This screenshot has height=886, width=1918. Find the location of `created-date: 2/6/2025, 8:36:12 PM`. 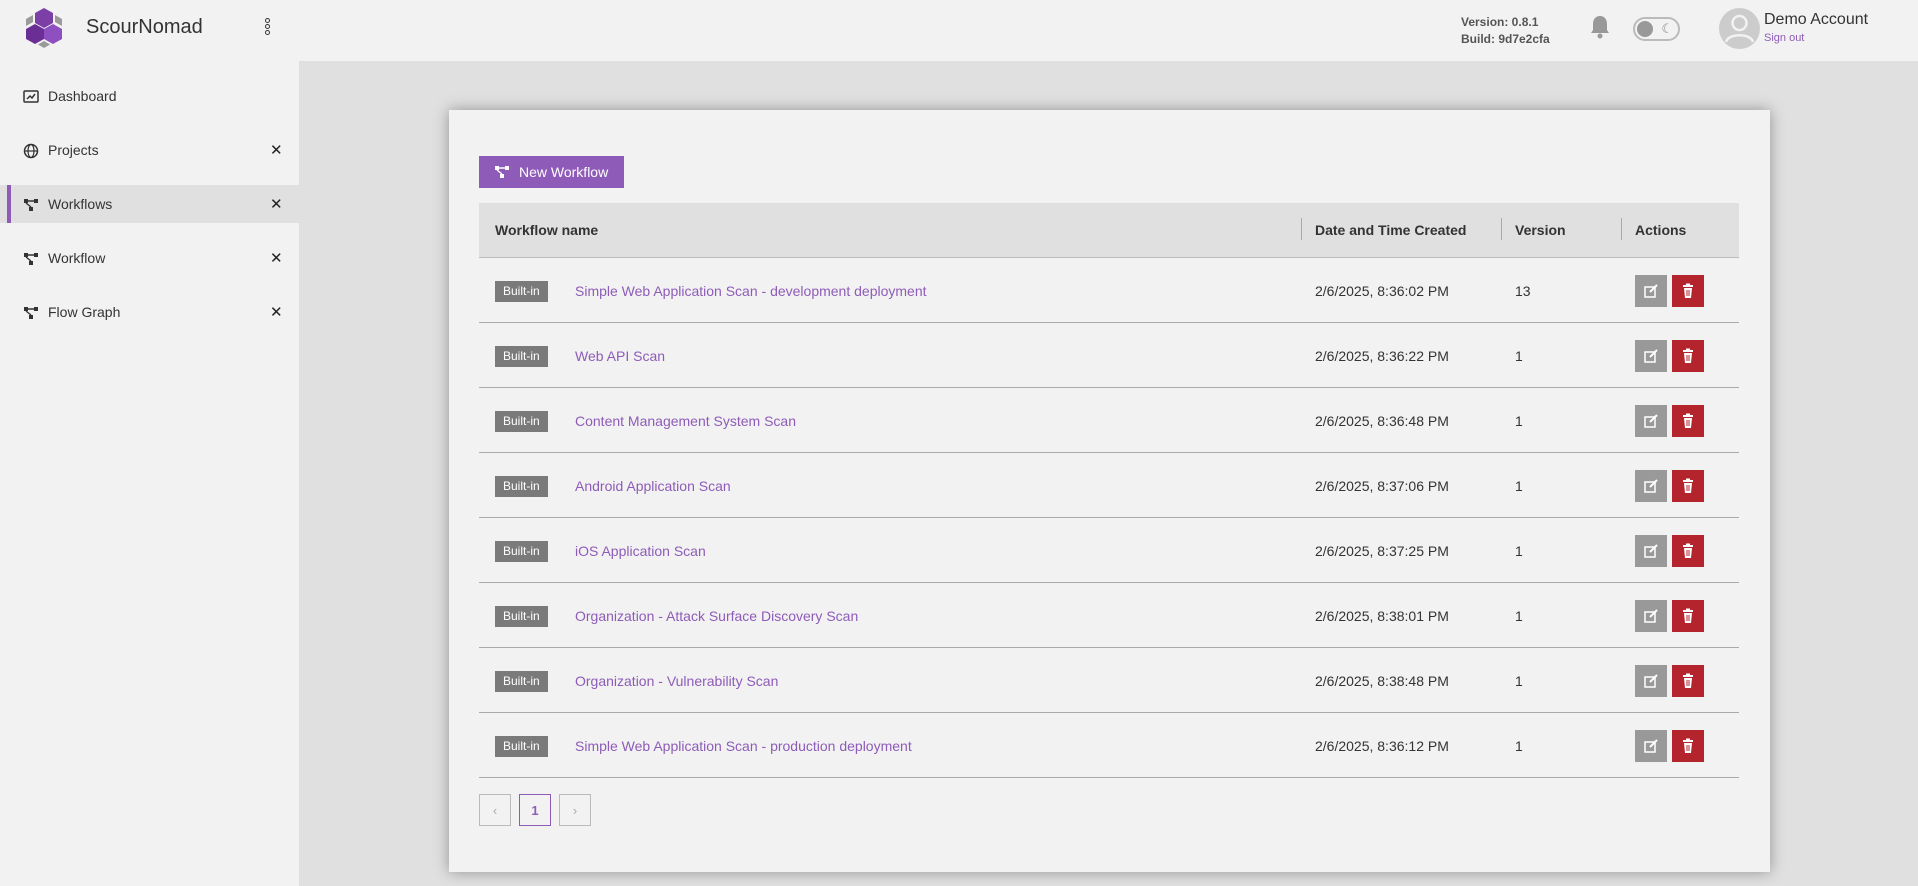

created-date: 2/6/2025, 8:36:12 PM is located at coordinates (1382, 746).